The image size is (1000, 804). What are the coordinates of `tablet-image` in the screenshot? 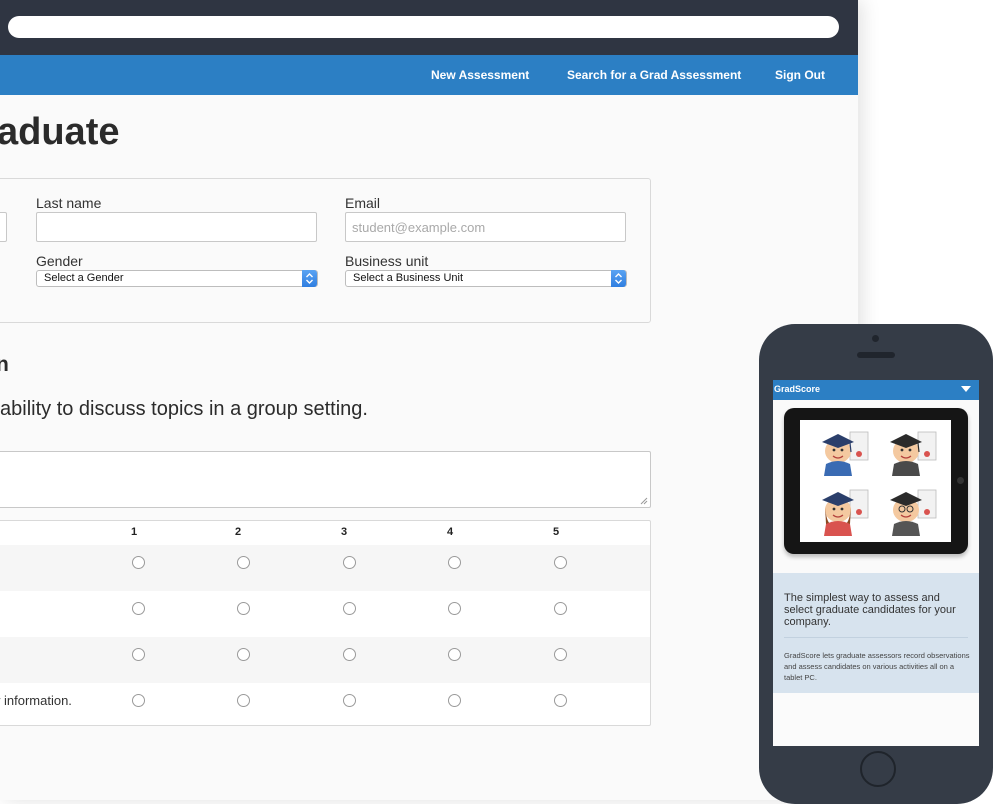 It's located at (876, 481).